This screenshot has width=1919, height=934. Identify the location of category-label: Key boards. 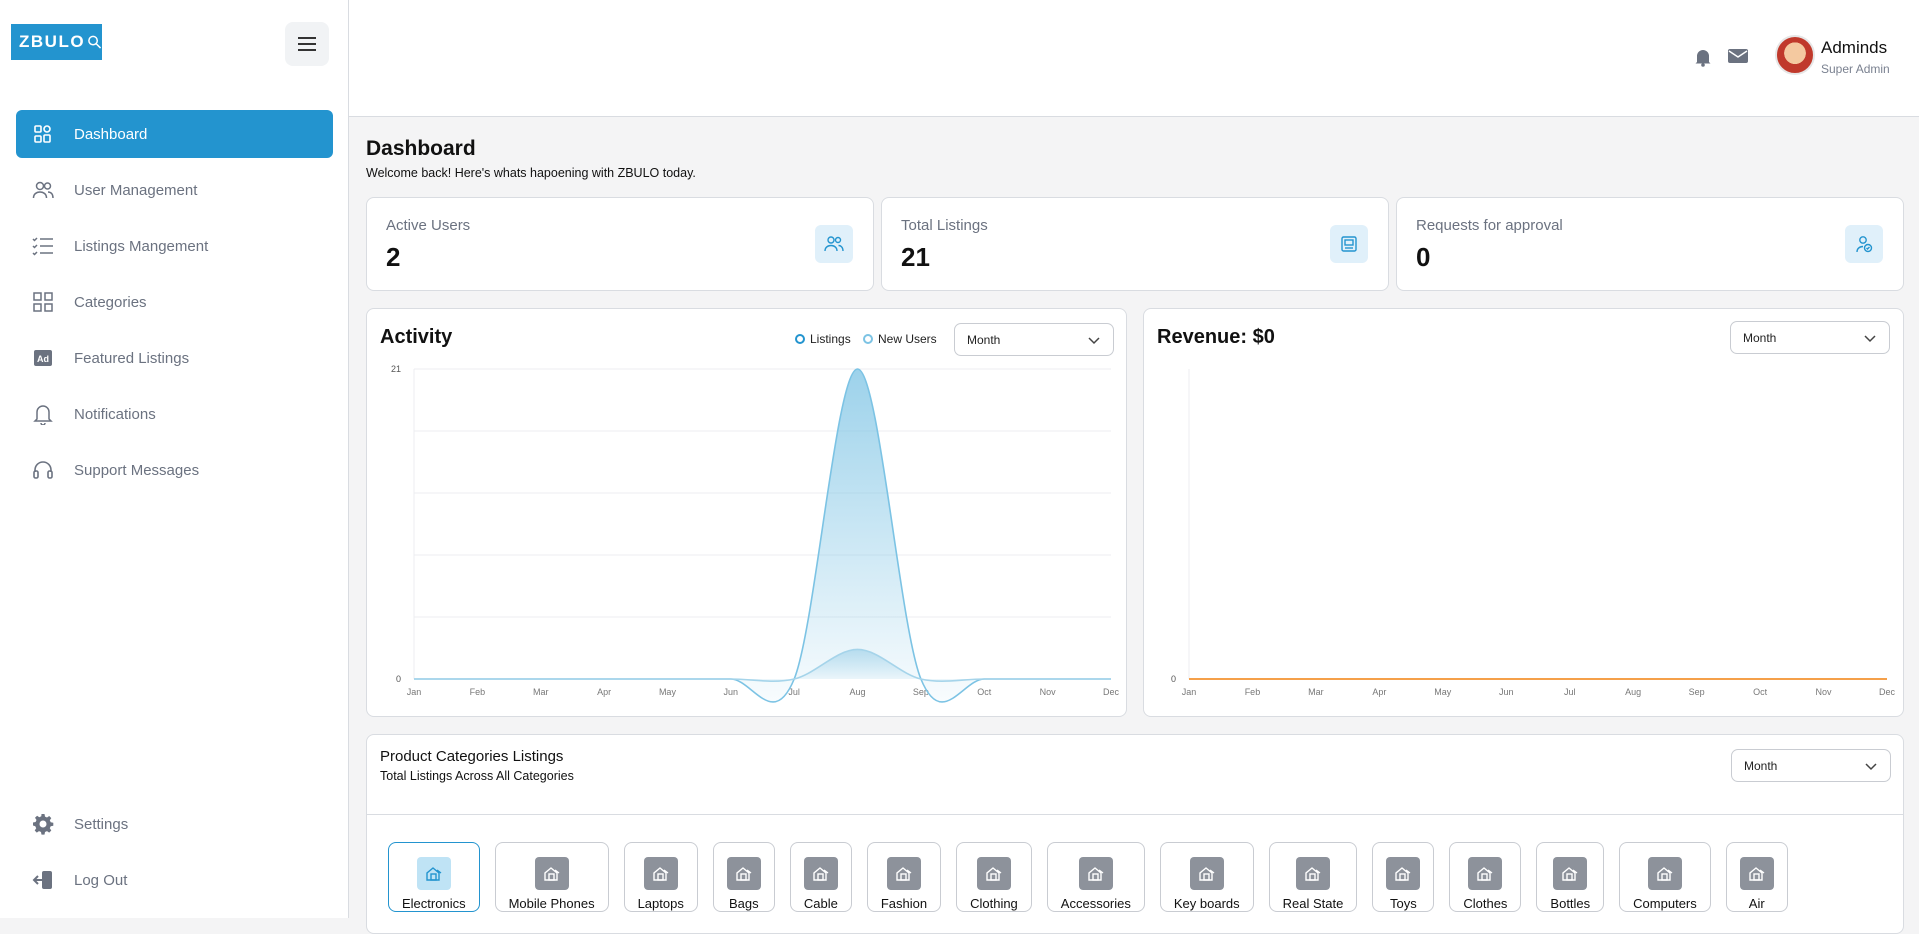
(1206, 903).